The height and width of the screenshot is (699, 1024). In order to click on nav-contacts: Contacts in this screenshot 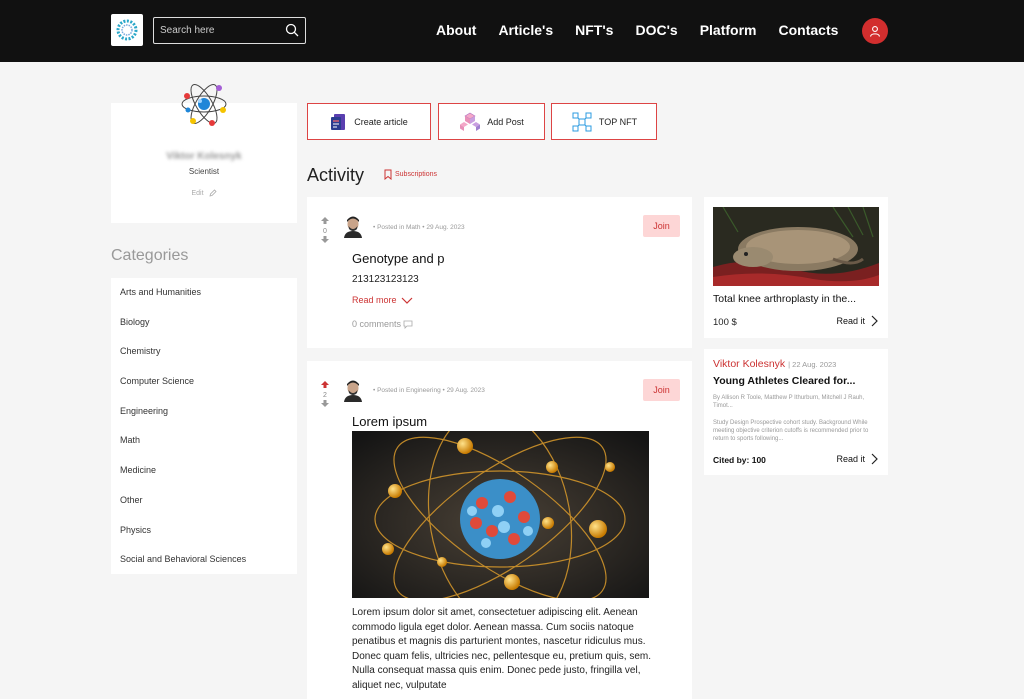, I will do `click(809, 30)`.